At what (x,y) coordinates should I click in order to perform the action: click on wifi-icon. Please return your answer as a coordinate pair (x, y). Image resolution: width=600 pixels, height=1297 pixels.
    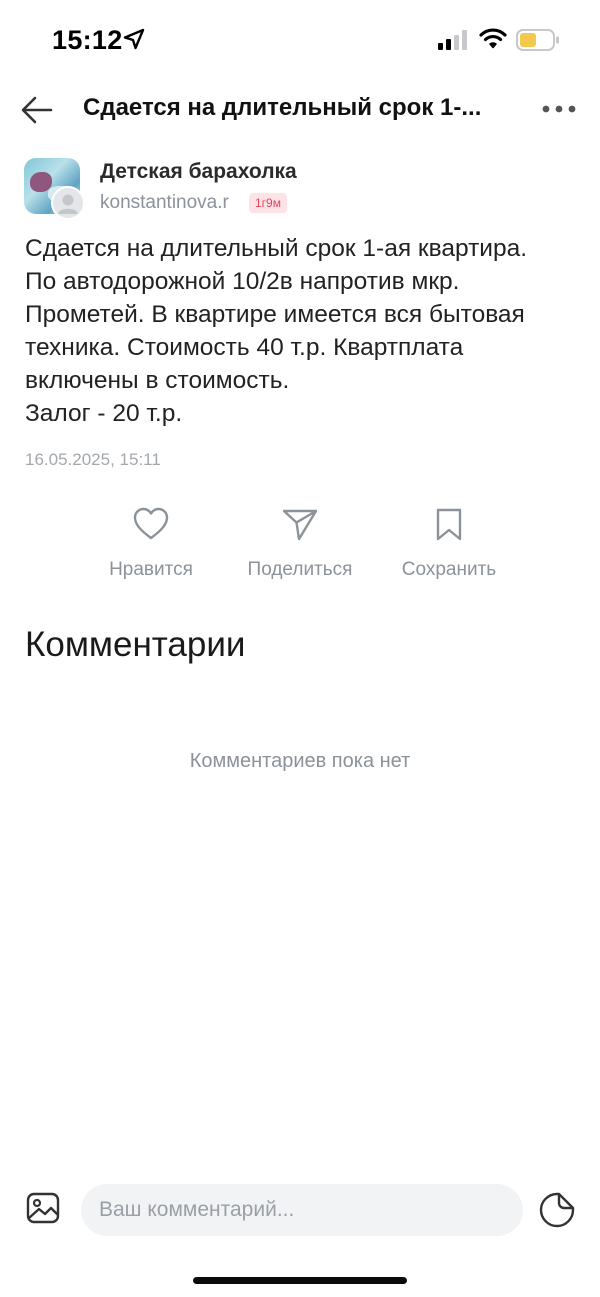
    Looking at the image, I should click on (493, 38).